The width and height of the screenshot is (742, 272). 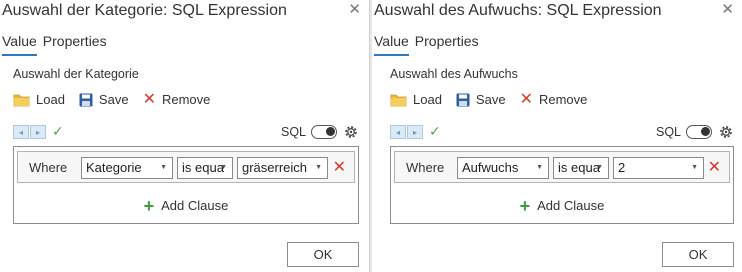 What do you see at coordinates (490, 167) in the screenshot?
I see `field-value: Aufwuchs` at bounding box center [490, 167].